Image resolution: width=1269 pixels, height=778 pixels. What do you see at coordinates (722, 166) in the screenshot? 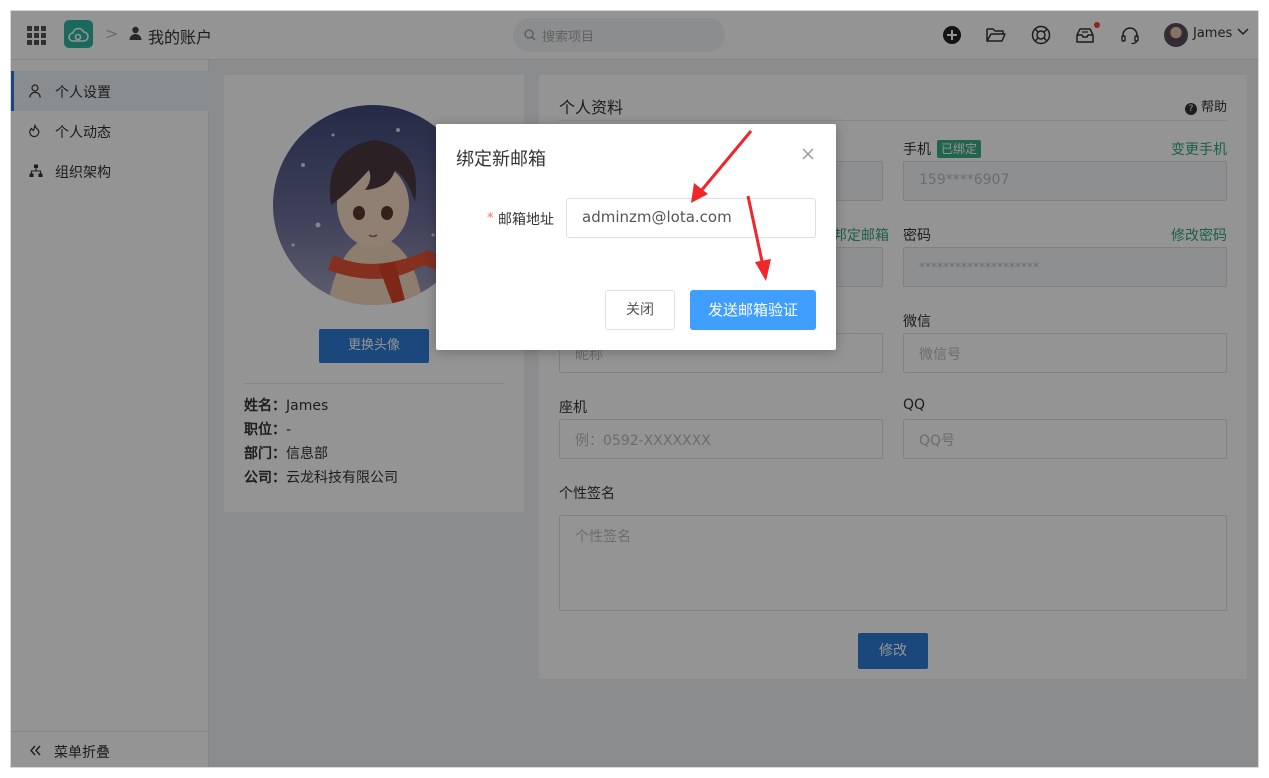
I see `arrow-to-email-input` at bounding box center [722, 166].